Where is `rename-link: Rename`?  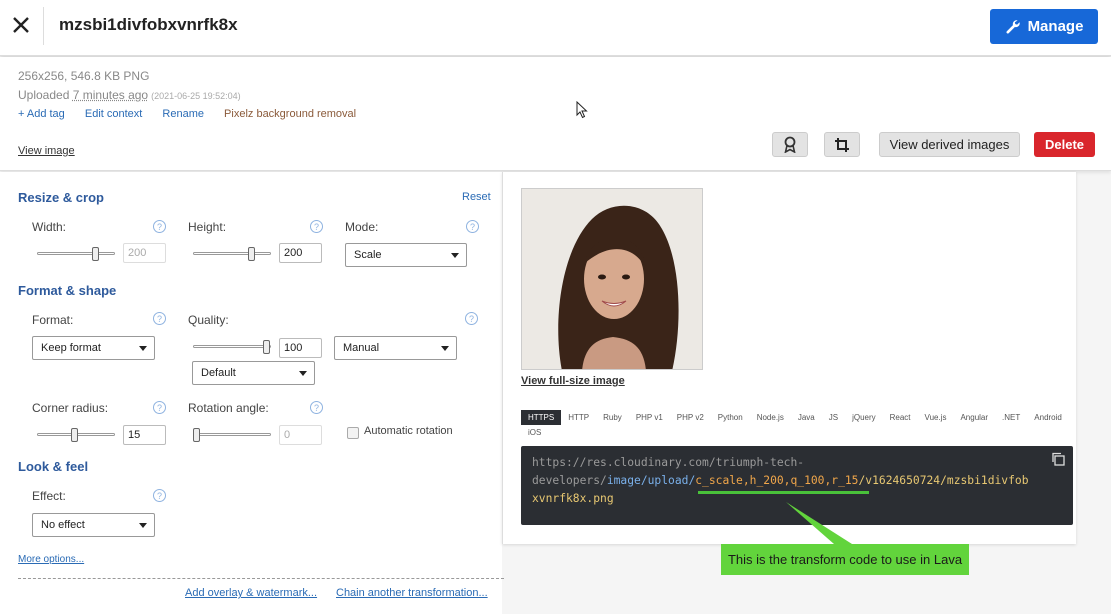
rename-link: Rename is located at coordinates (183, 114).